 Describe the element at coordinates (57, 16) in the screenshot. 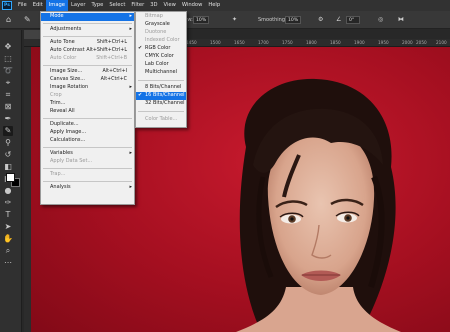

I see `menu-item-label: Mode` at that location.